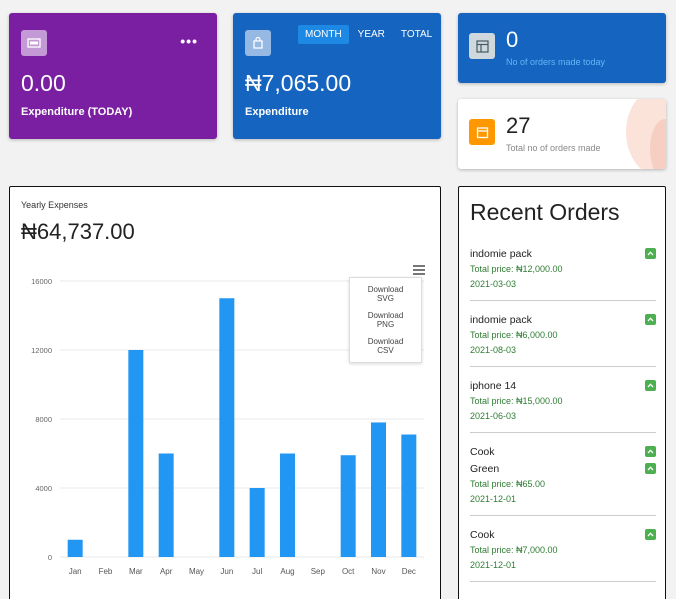 The width and height of the screenshot is (676, 599). Describe the element at coordinates (409, 571) in the screenshot. I see `x-tick-label: Dec` at that location.